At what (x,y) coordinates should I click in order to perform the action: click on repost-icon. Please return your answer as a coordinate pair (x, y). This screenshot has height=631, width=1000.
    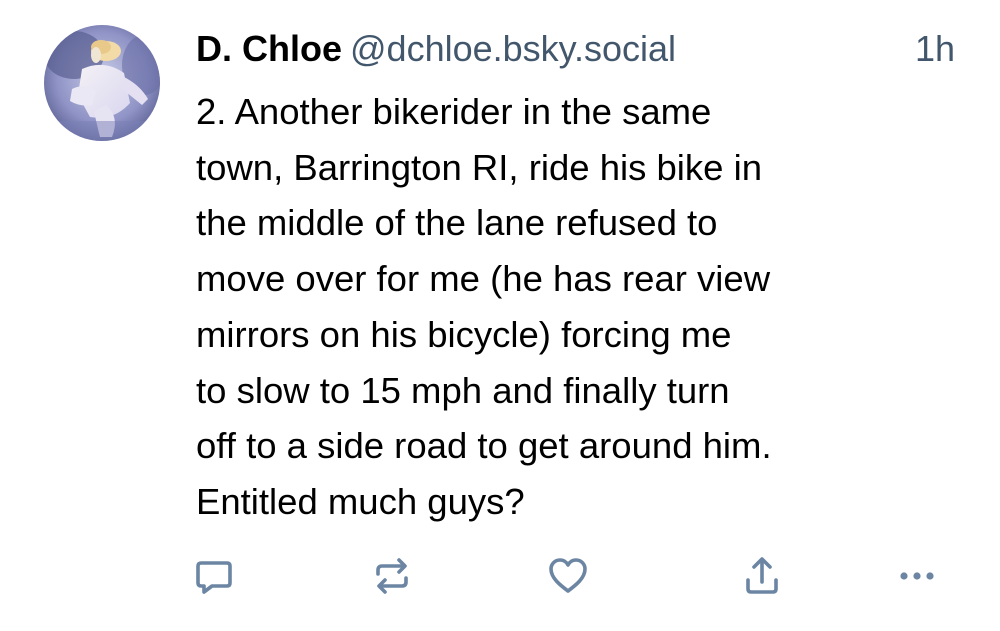
    Looking at the image, I should click on (392, 576).